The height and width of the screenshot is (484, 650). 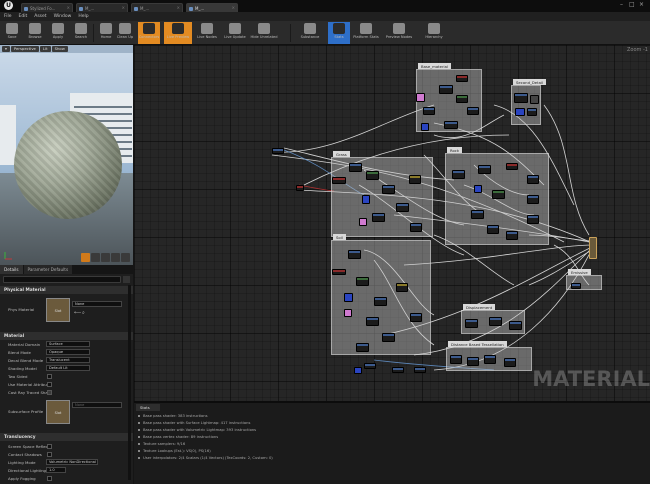 What do you see at coordinates (49, 478) in the screenshot?
I see `apply-fogging-checkbox` at bounding box center [49, 478].